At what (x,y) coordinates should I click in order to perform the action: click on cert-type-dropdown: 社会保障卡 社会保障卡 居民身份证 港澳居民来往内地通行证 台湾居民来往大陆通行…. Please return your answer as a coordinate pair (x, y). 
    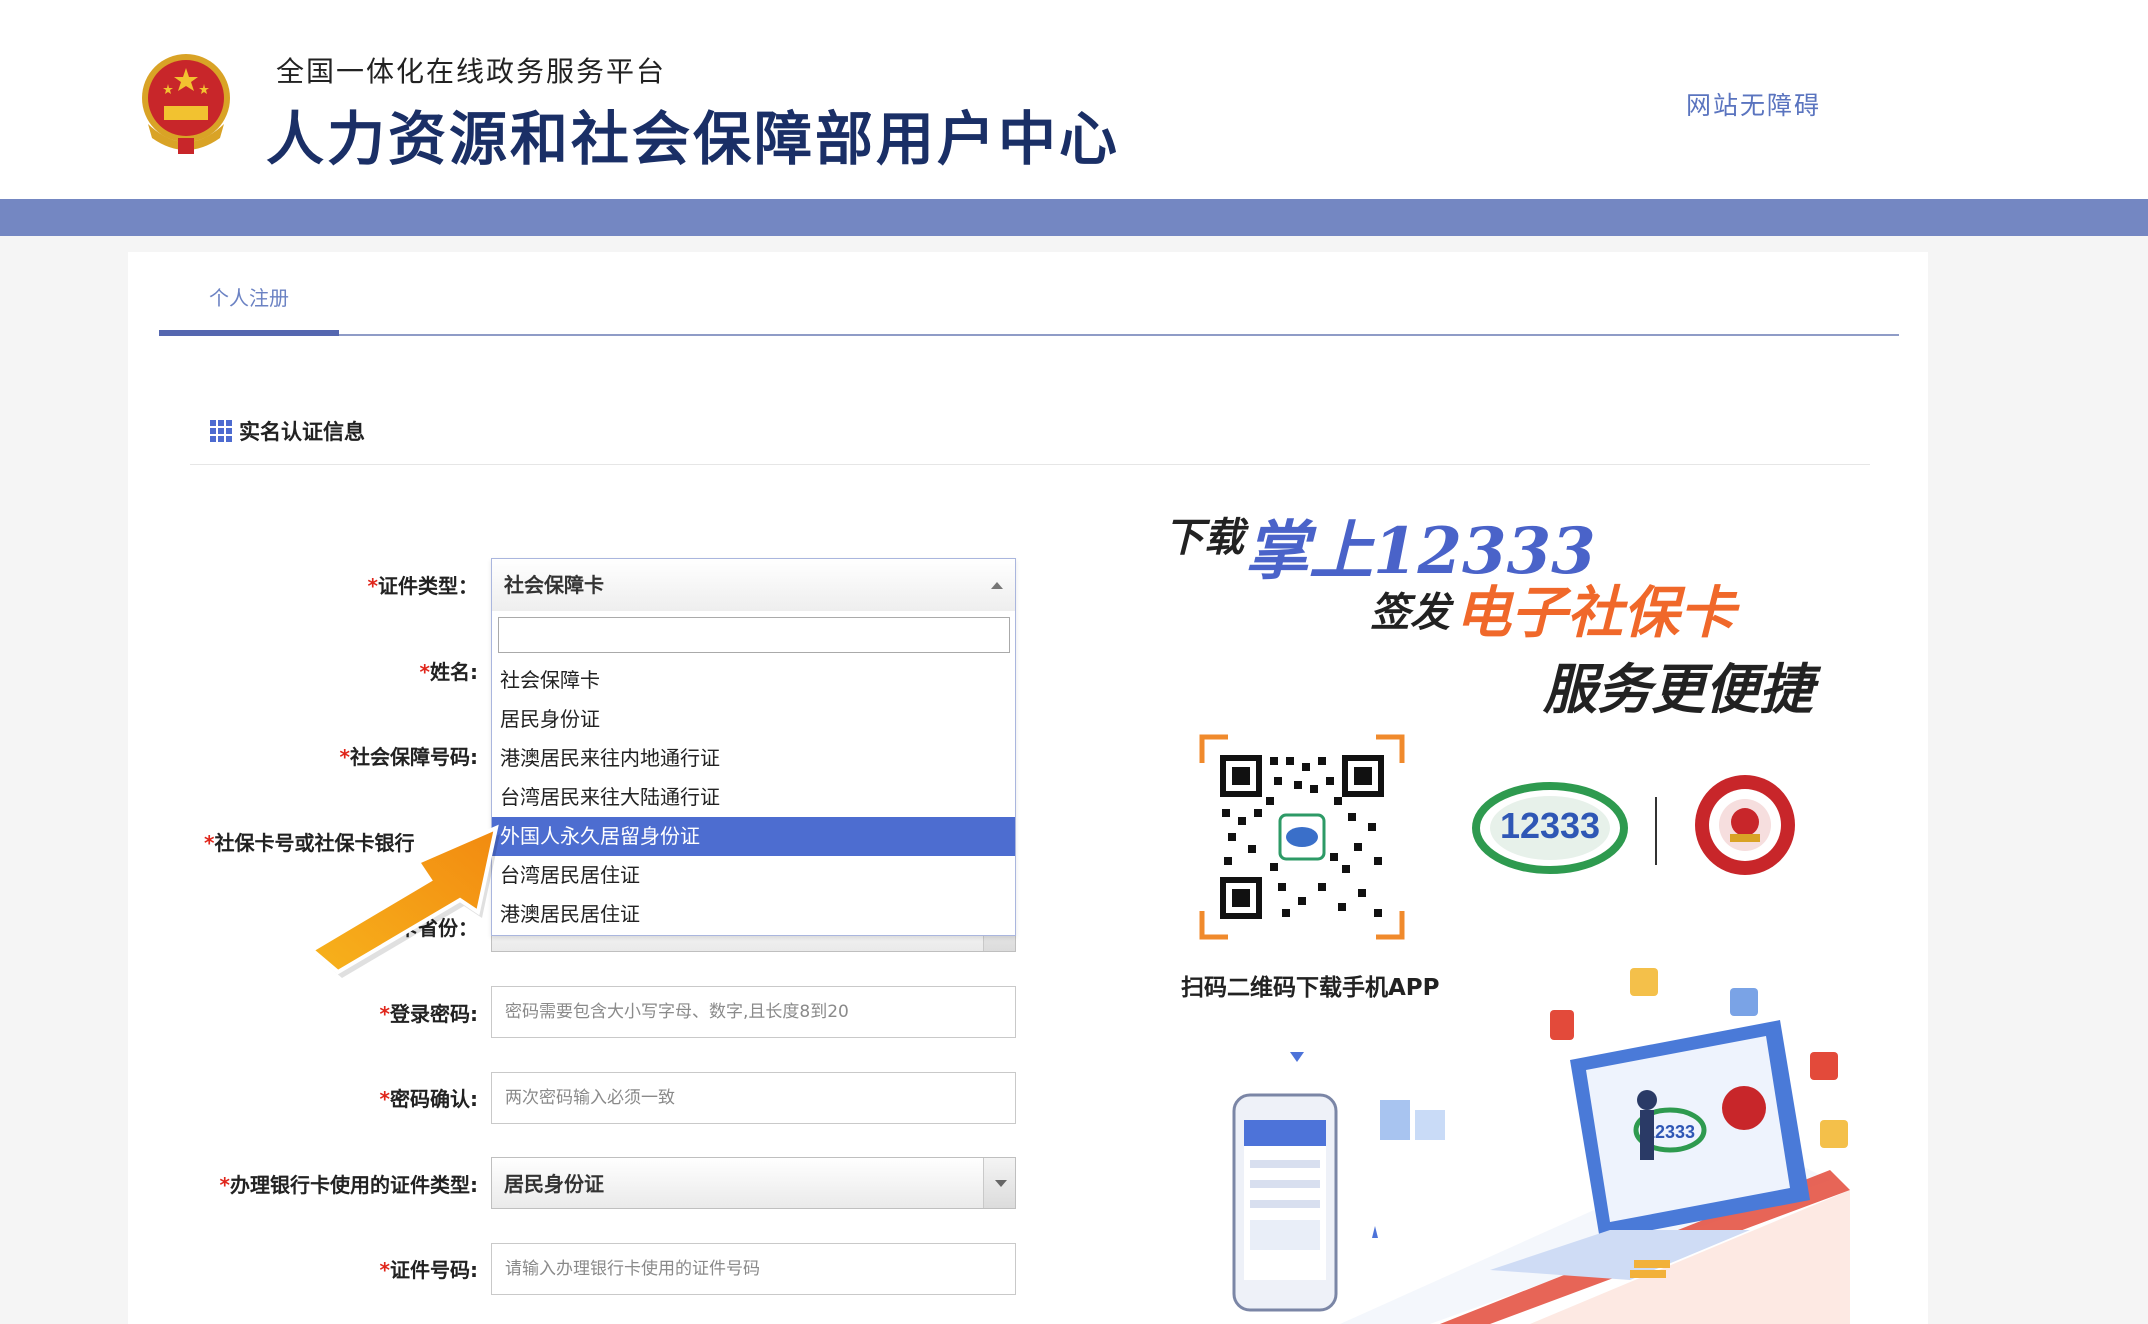
    Looking at the image, I should click on (753, 747).